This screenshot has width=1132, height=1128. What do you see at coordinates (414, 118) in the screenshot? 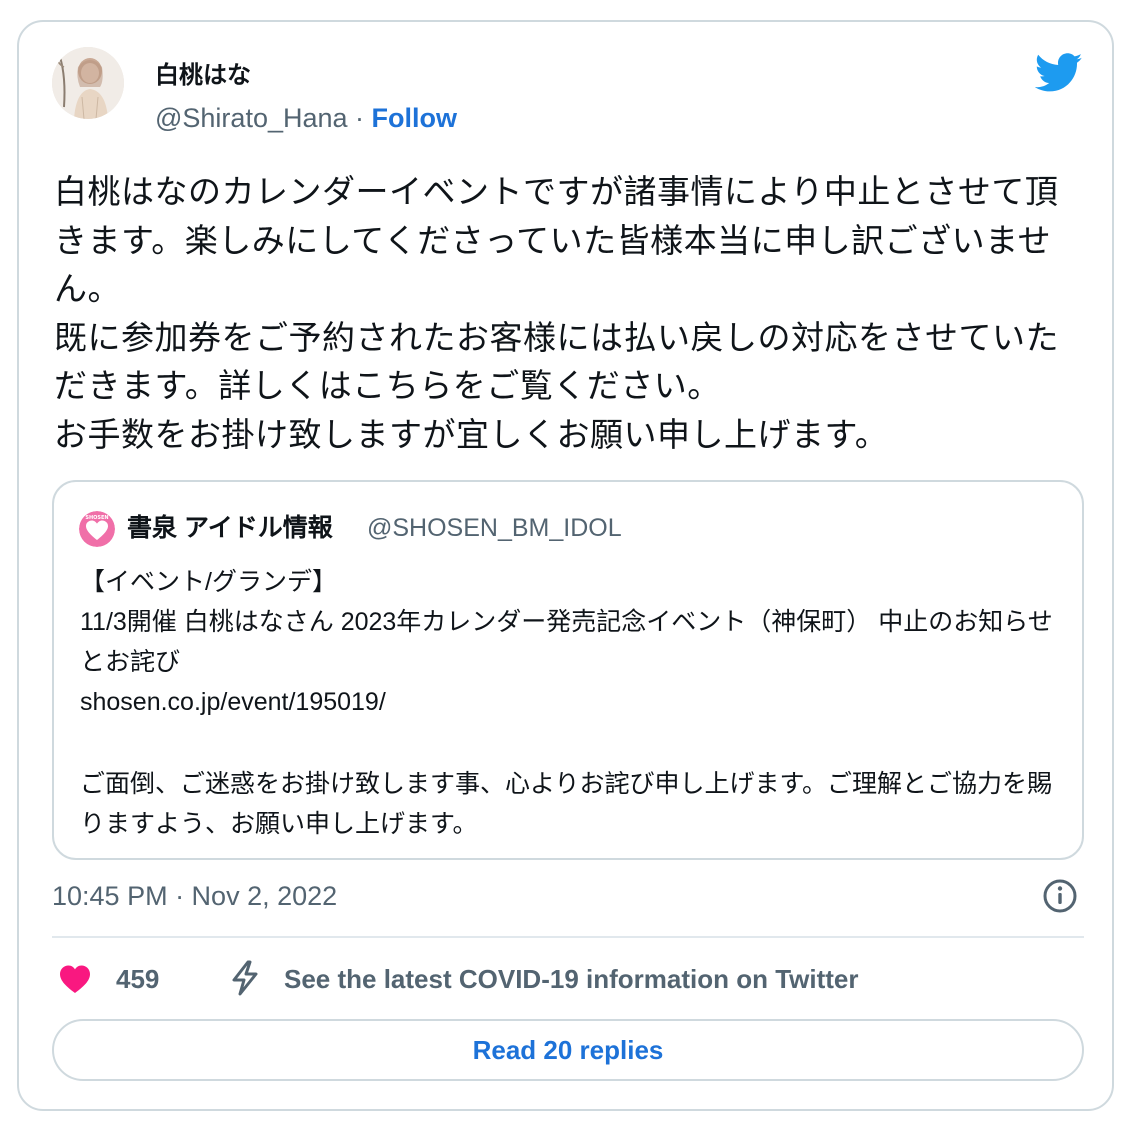
I see `follow-button: Follow` at bounding box center [414, 118].